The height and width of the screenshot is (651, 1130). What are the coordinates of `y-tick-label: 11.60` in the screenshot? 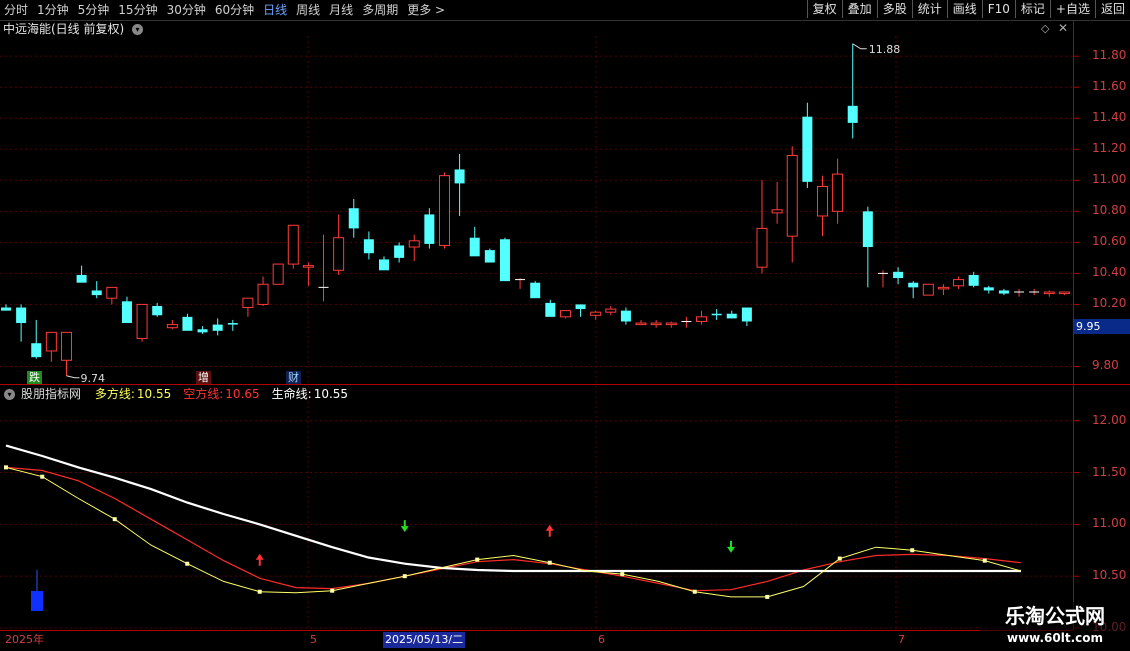 It's located at (1109, 86).